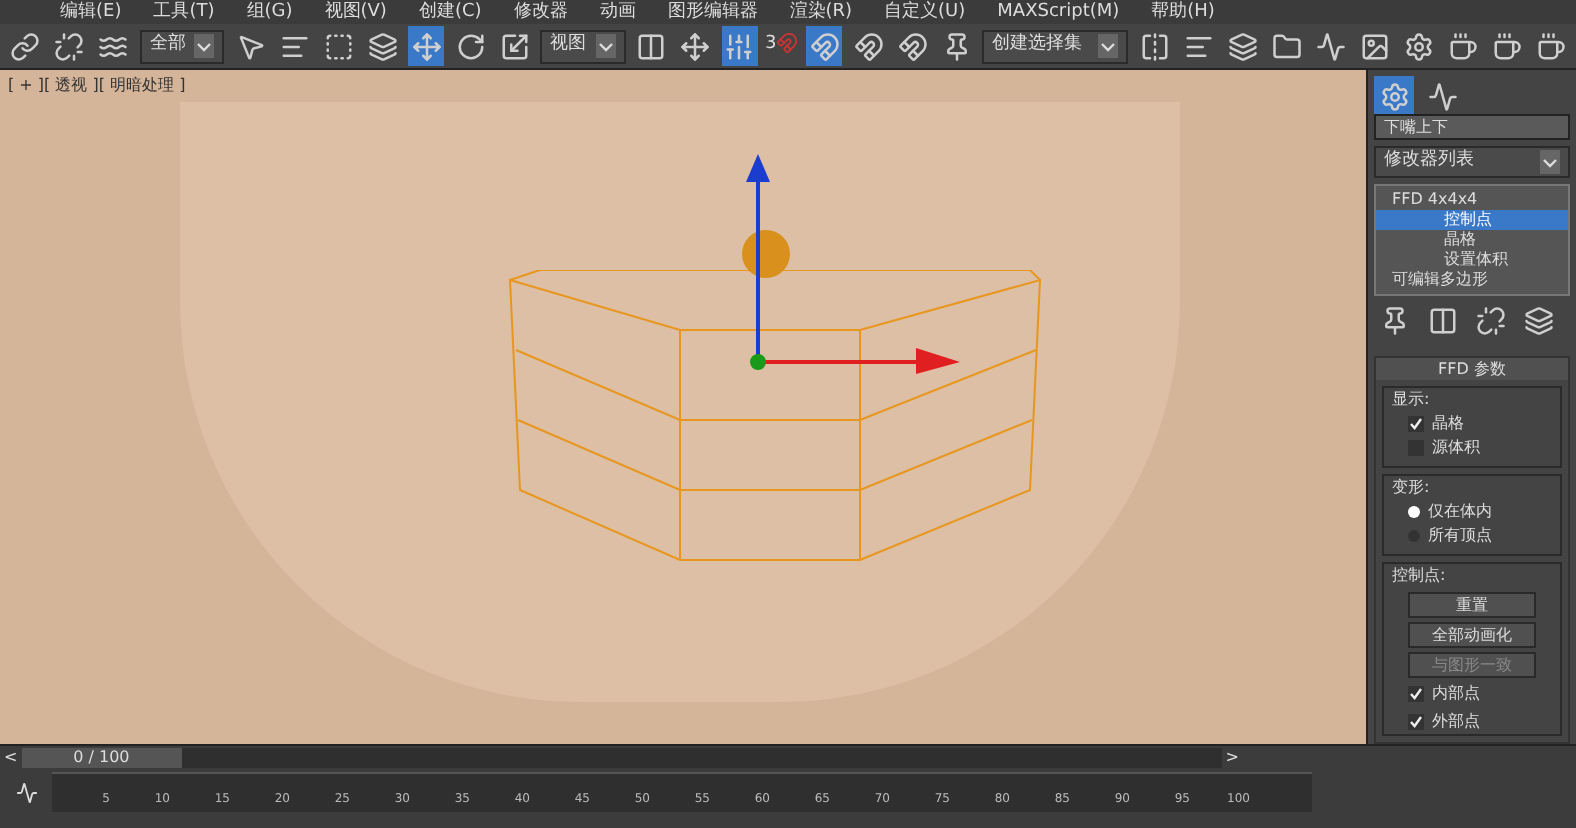 The width and height of the screenshot is (1576, 828). I want to click on stack-item: 晶格, so click(1472, 239).